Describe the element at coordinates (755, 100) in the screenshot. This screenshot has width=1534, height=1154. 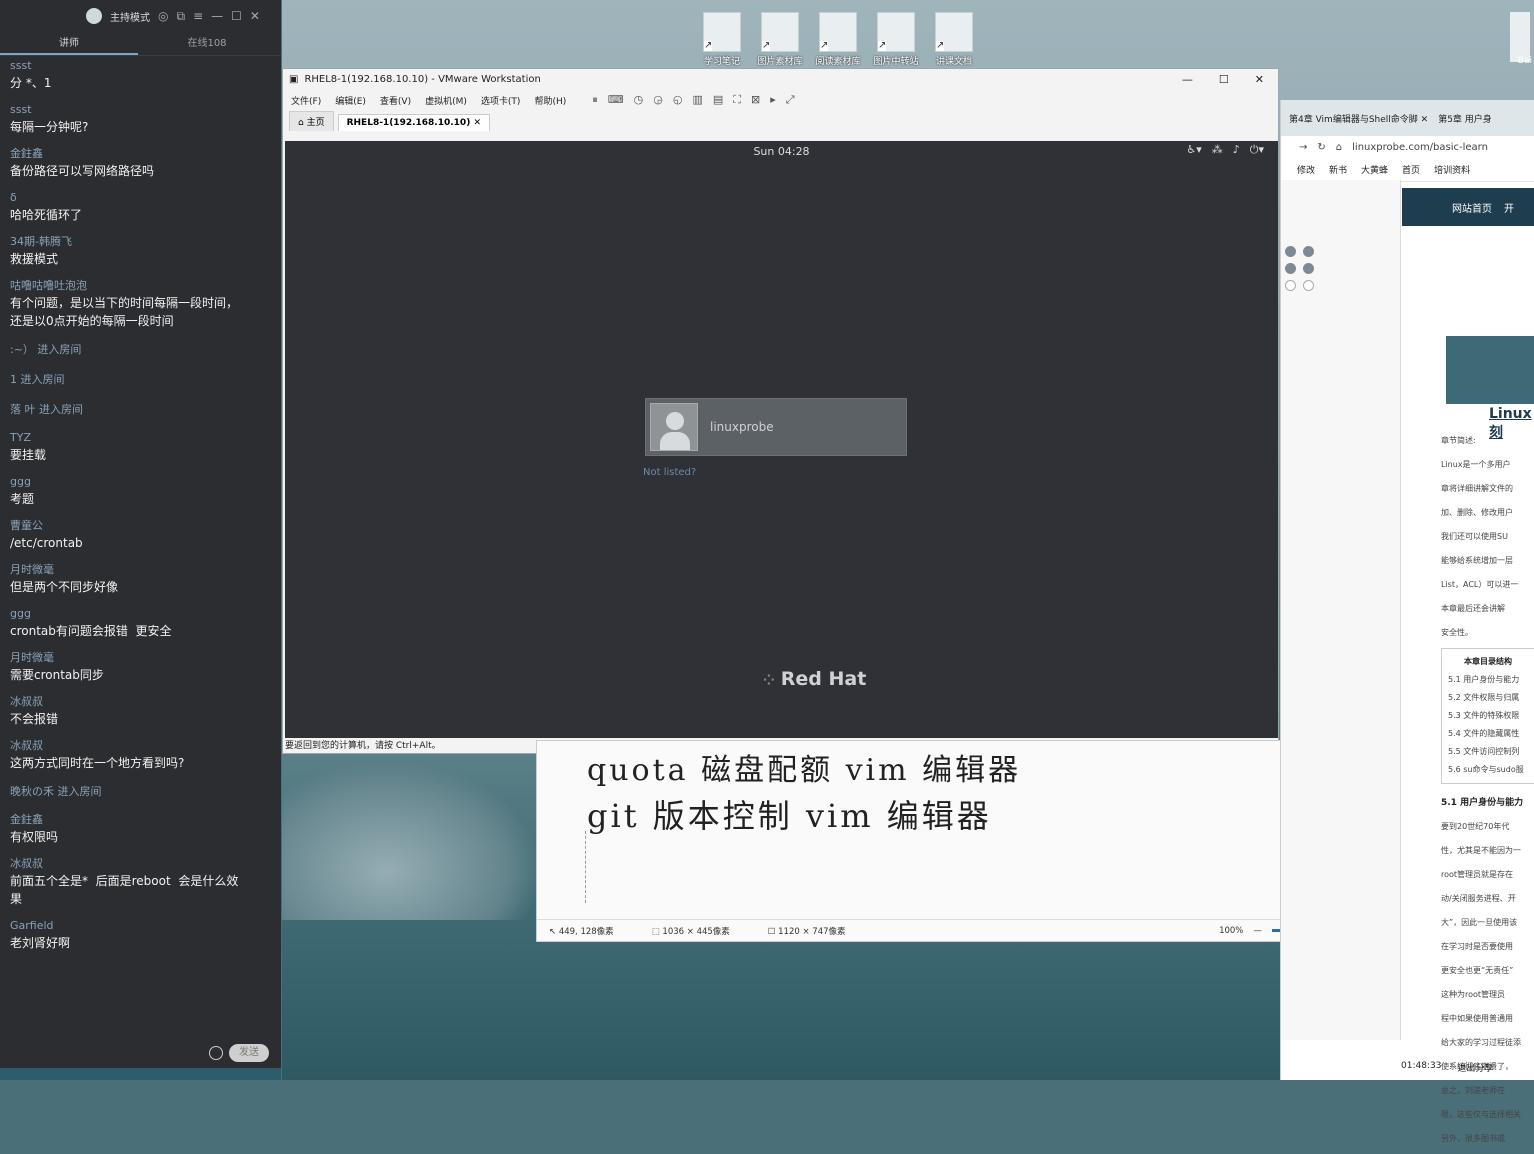
I see `unity-icon: ⊠` at that location.